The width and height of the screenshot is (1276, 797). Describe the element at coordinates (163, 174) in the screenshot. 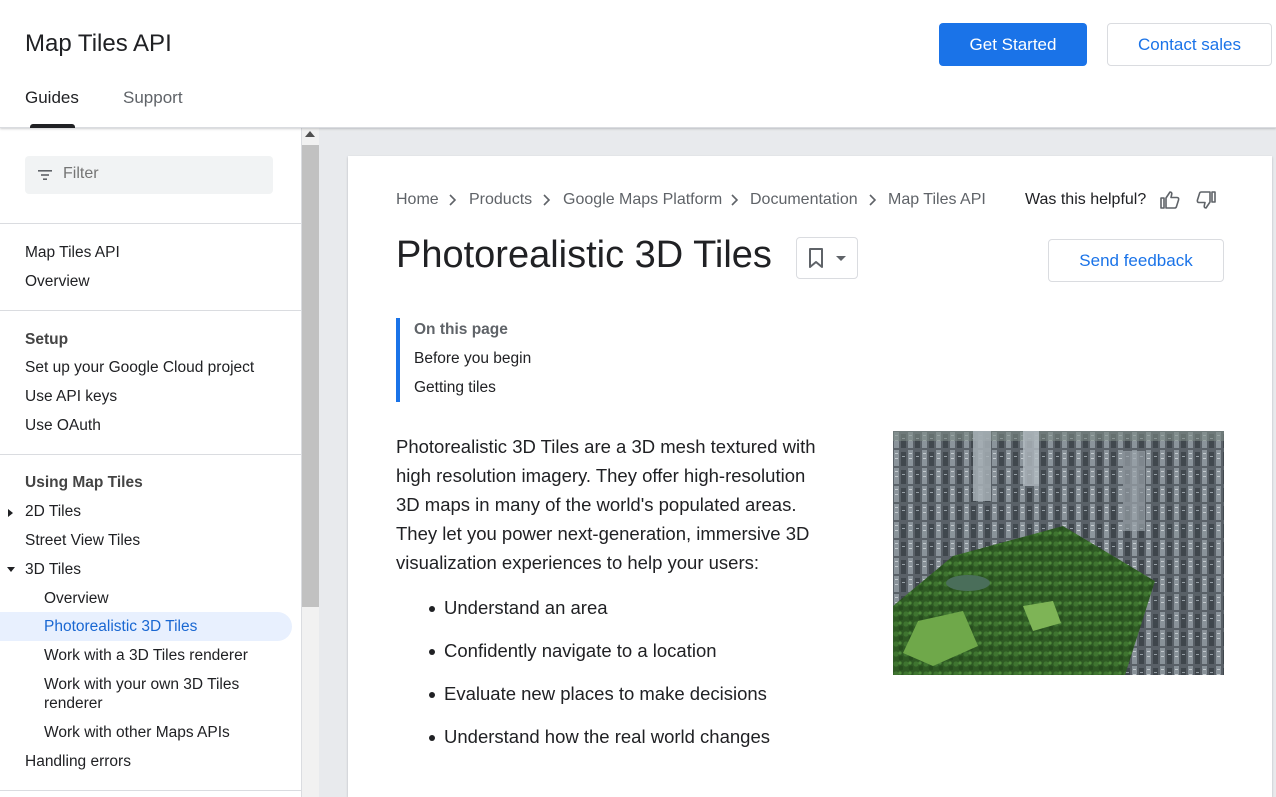

I see `filter-input` at that location.